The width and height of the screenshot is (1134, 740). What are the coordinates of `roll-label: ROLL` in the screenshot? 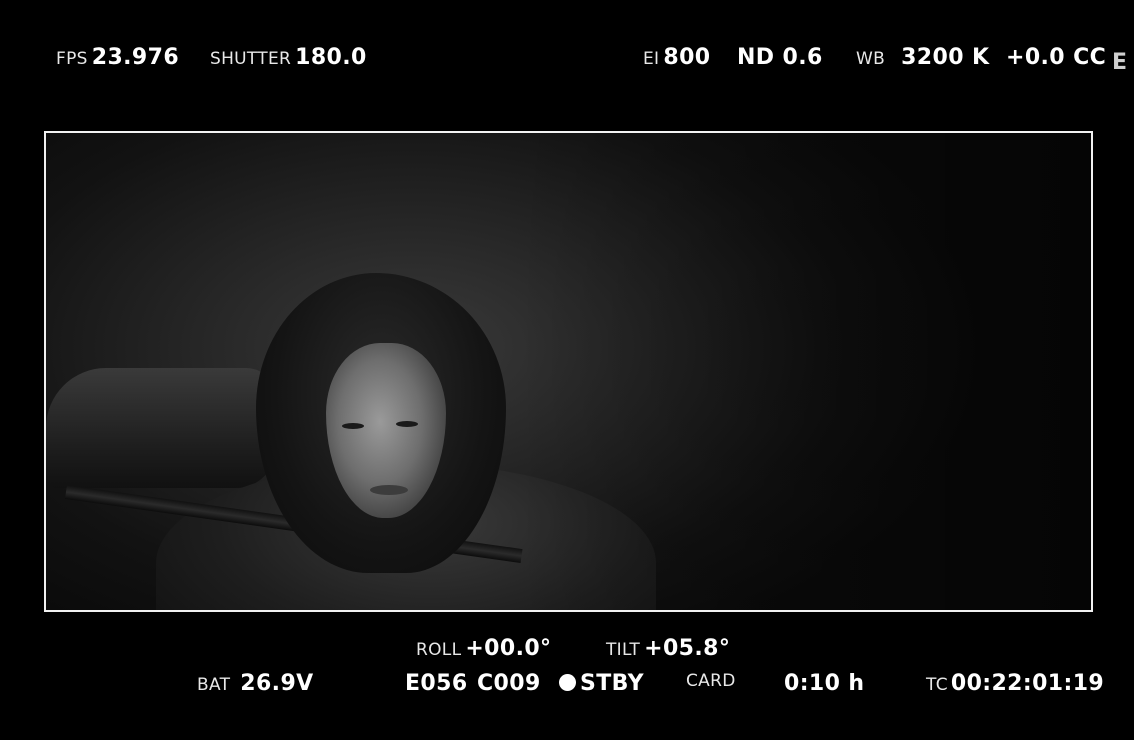 It's located at (439, 650).